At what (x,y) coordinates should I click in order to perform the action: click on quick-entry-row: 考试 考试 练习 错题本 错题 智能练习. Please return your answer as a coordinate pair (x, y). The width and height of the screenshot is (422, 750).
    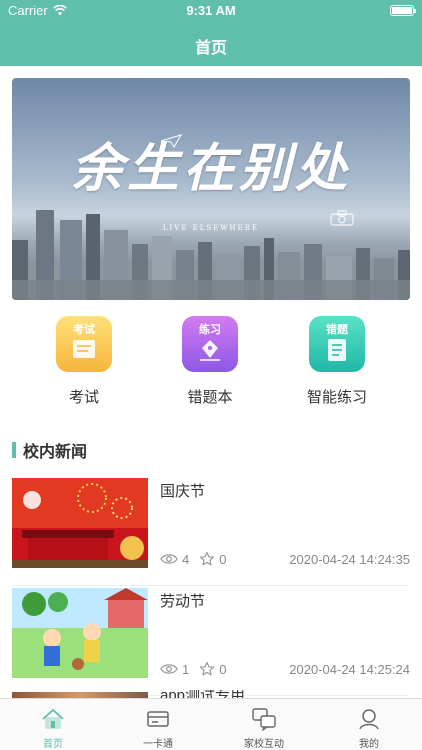
    Looking at the image, I should click on (211, 363).